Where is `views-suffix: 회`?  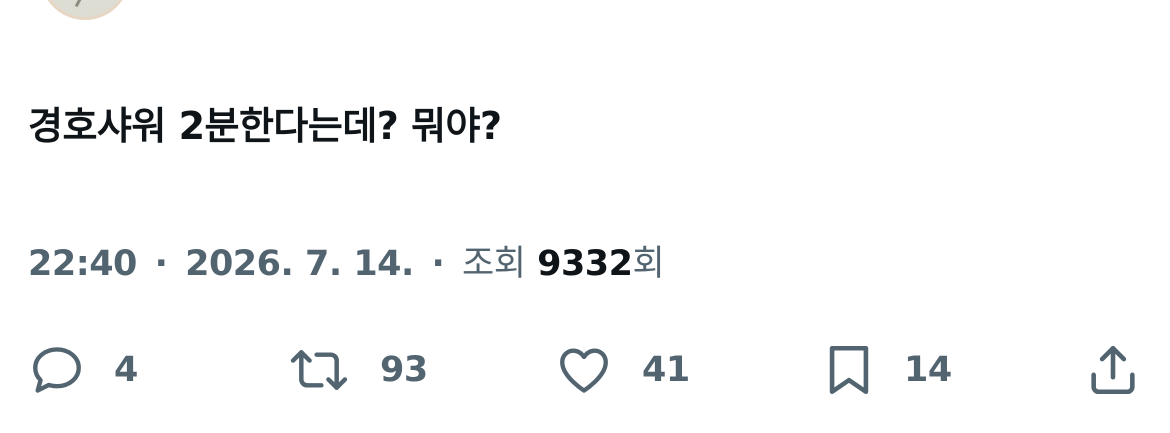 views-suffix: 회 is located at coordinates (648, 264).